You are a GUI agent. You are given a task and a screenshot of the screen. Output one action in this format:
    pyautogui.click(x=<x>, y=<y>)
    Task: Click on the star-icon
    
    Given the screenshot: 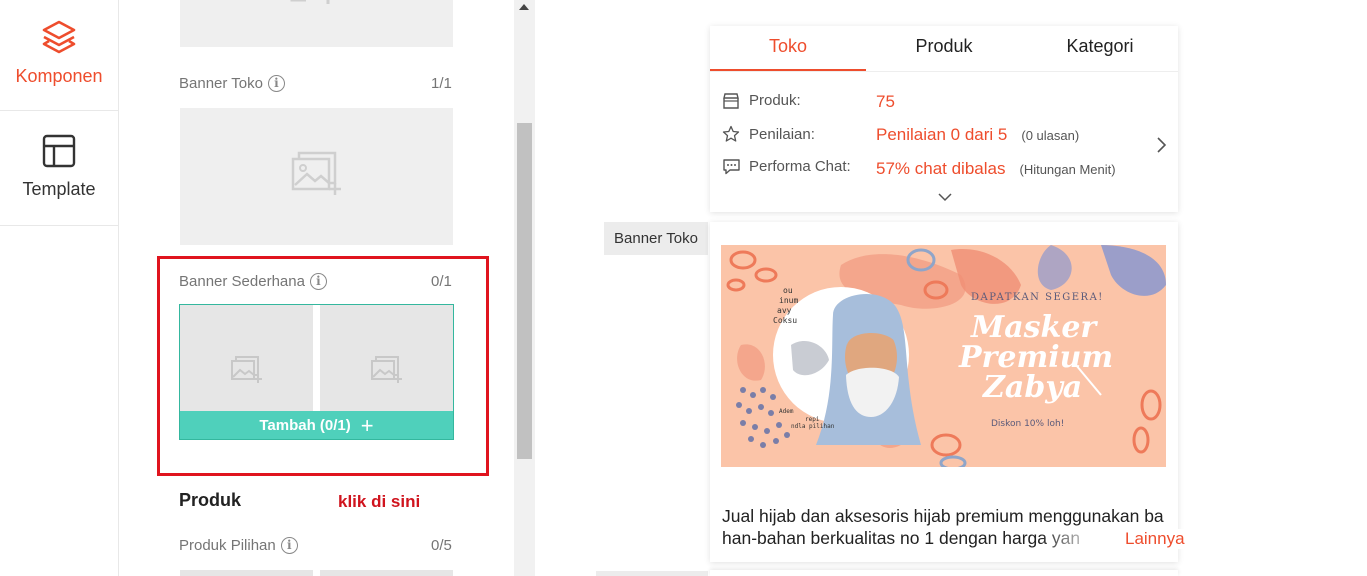 What is the action you would take?
    pyautogui.click(x=731, y=134)
    